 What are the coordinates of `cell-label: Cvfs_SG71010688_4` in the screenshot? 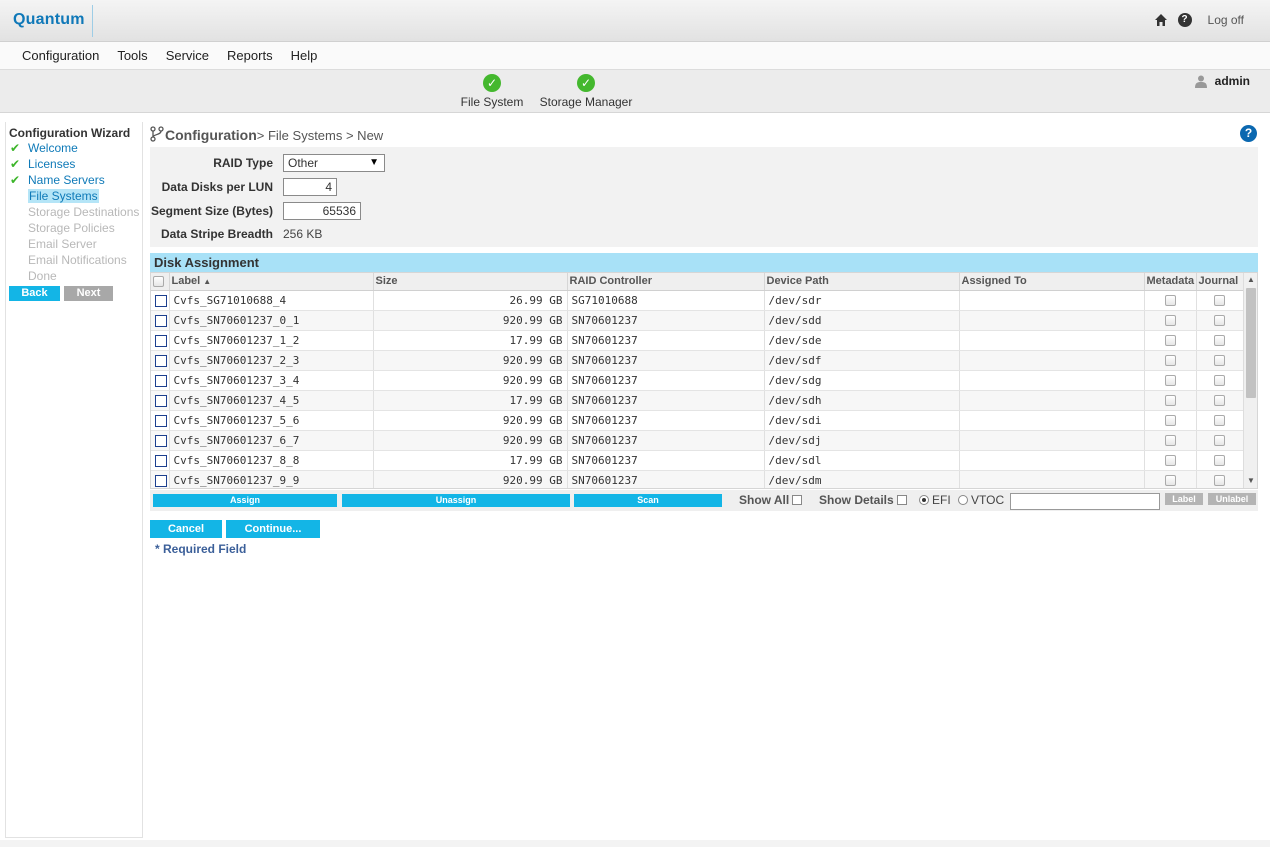 It's located at (271, 300).